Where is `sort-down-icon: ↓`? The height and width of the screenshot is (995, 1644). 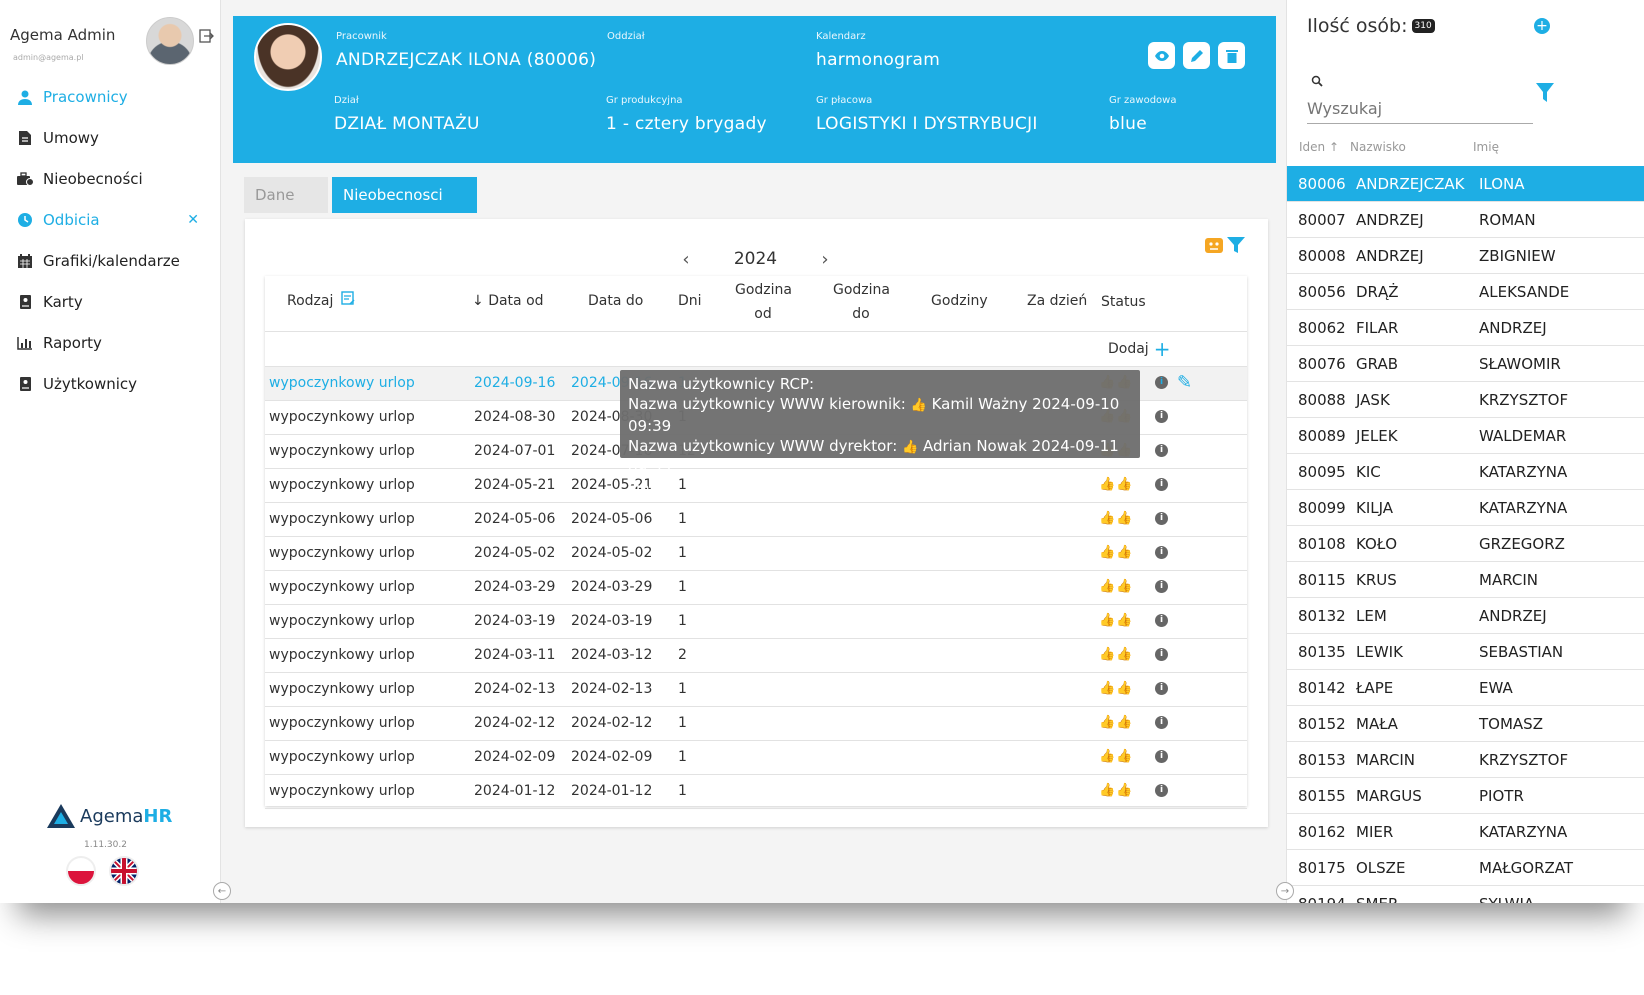
sort-down-icon: ↓ is located at coordinates (478, 301).